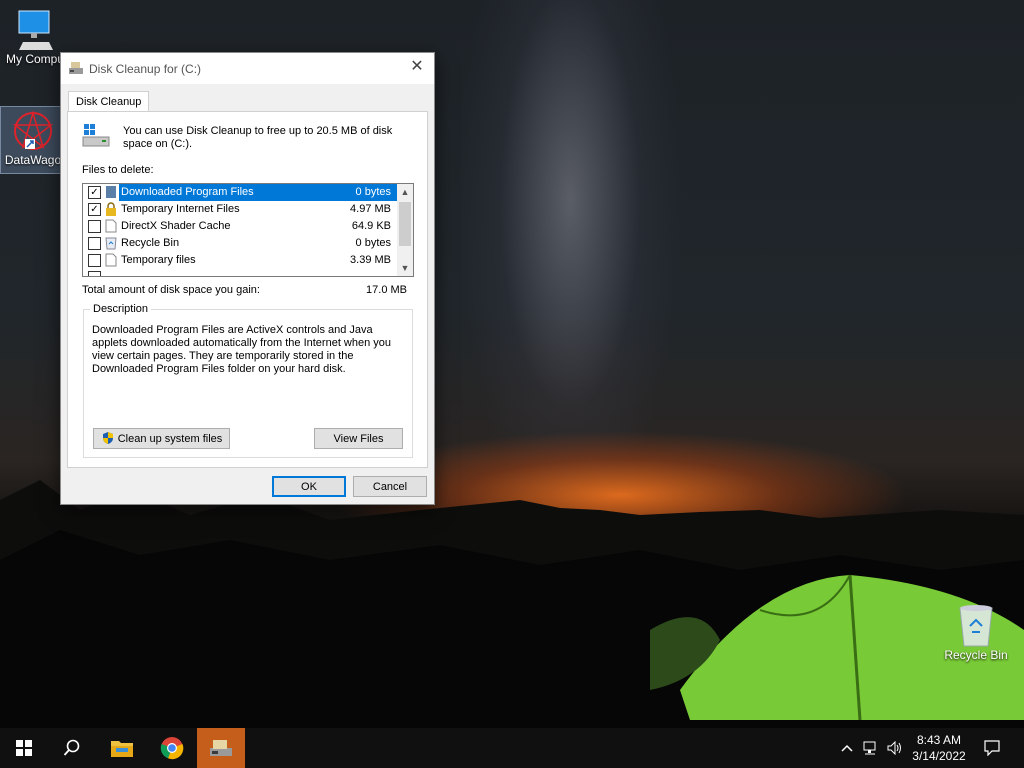  Describe the element at coordinates (170, 439) in the screenshot. I see `clean-up-system-files-label: Clean up system files` at that location.